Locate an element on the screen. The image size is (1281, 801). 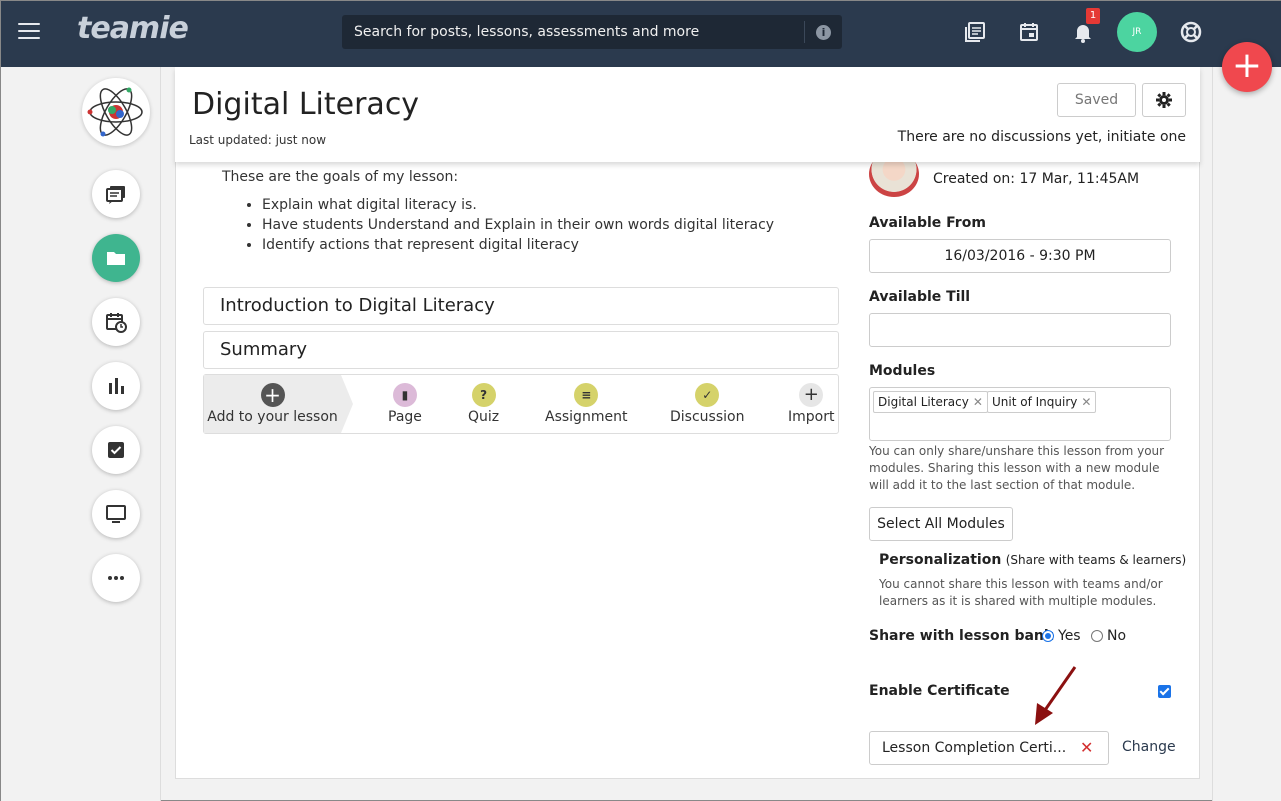
radio-circle is located at coordinates (1097, 636).